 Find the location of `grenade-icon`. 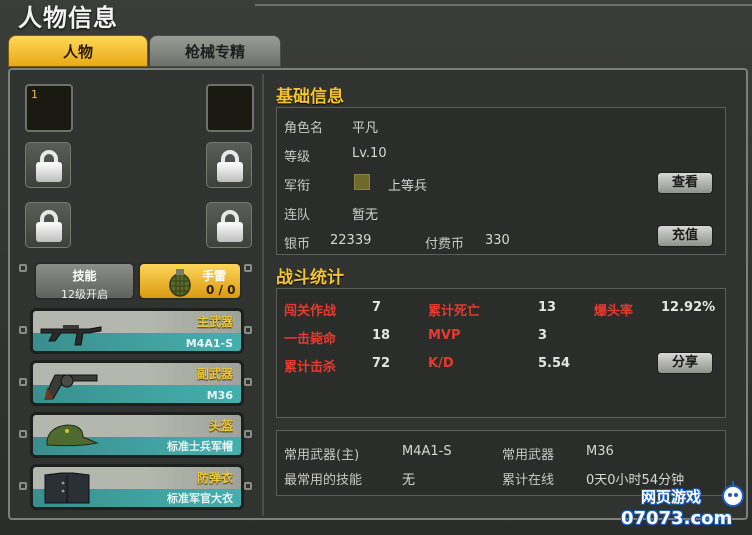

grenade-icon is located at coordinates (180, 283).